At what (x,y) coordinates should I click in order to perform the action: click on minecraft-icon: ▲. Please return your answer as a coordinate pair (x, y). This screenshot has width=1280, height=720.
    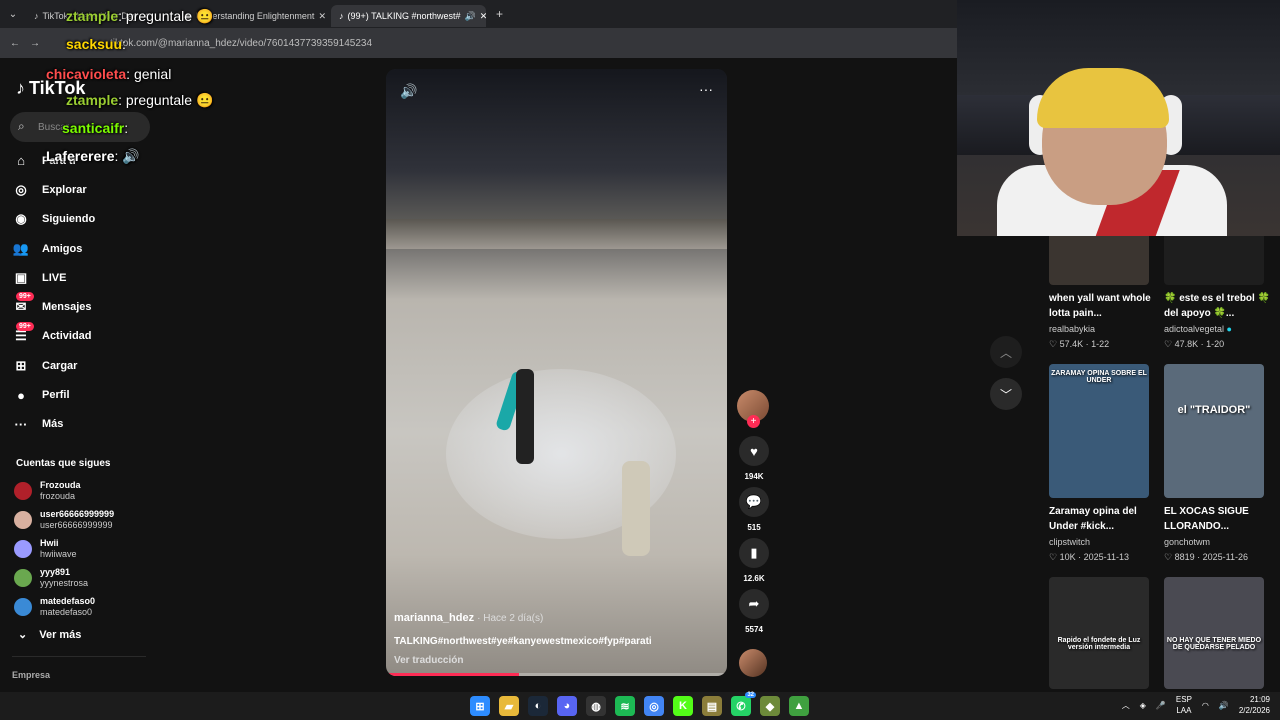
    Looking at the image, I should click on (799, 706).